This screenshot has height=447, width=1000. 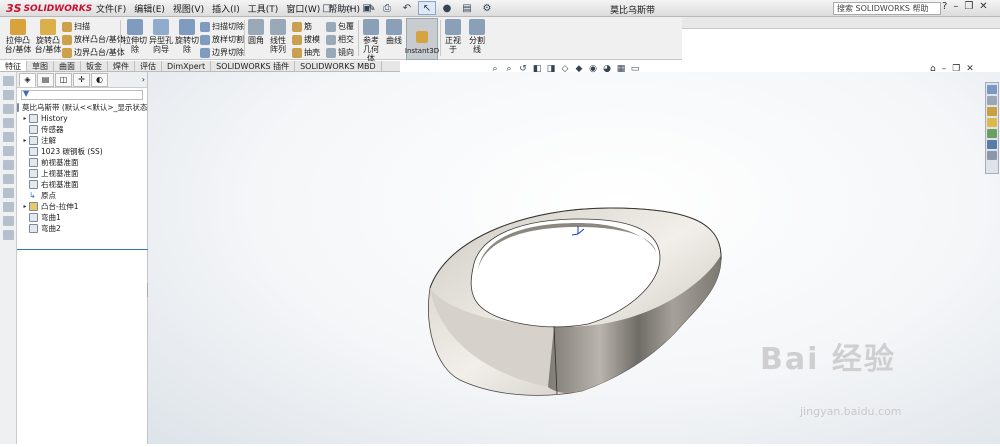 What do you see at coordinates (579, 69) in the screenshot?
I see `display-style-icon: ◆` at bounding box center [579, 69].